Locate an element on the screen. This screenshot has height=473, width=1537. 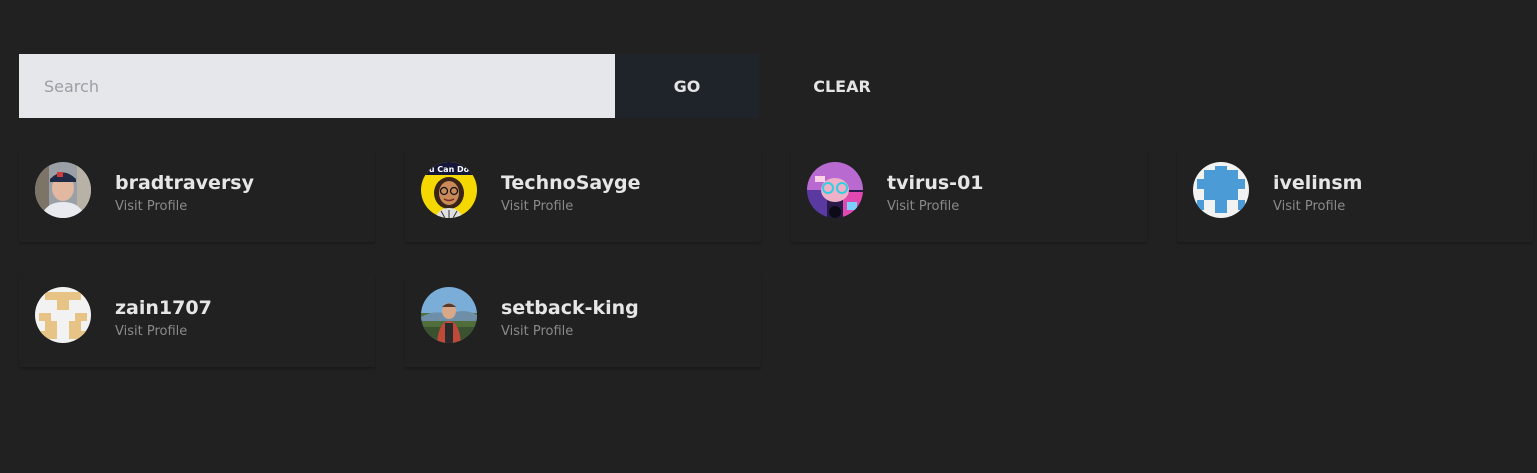
search-input is located at coordinates (317, 86).